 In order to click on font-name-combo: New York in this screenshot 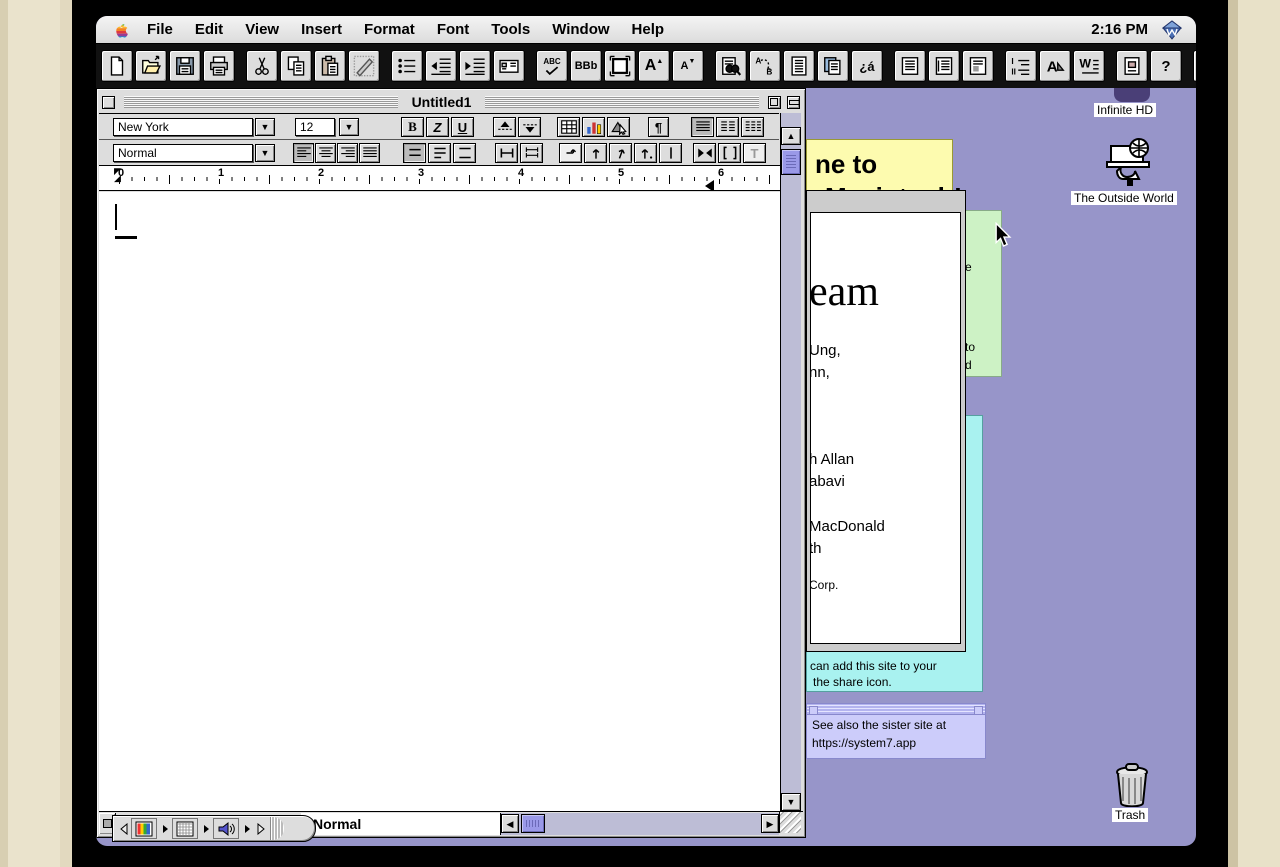, I will do `click(183, 127)`.